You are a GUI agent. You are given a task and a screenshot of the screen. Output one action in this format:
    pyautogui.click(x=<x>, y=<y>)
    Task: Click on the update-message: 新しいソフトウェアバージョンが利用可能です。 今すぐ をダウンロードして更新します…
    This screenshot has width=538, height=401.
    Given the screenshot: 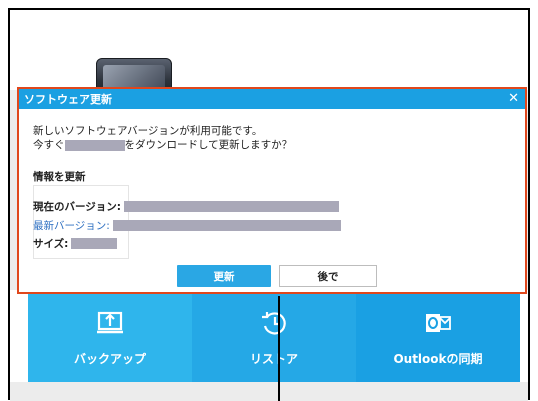 What is the action you would take?
    pyautogui.click(x=162, y=138)
    